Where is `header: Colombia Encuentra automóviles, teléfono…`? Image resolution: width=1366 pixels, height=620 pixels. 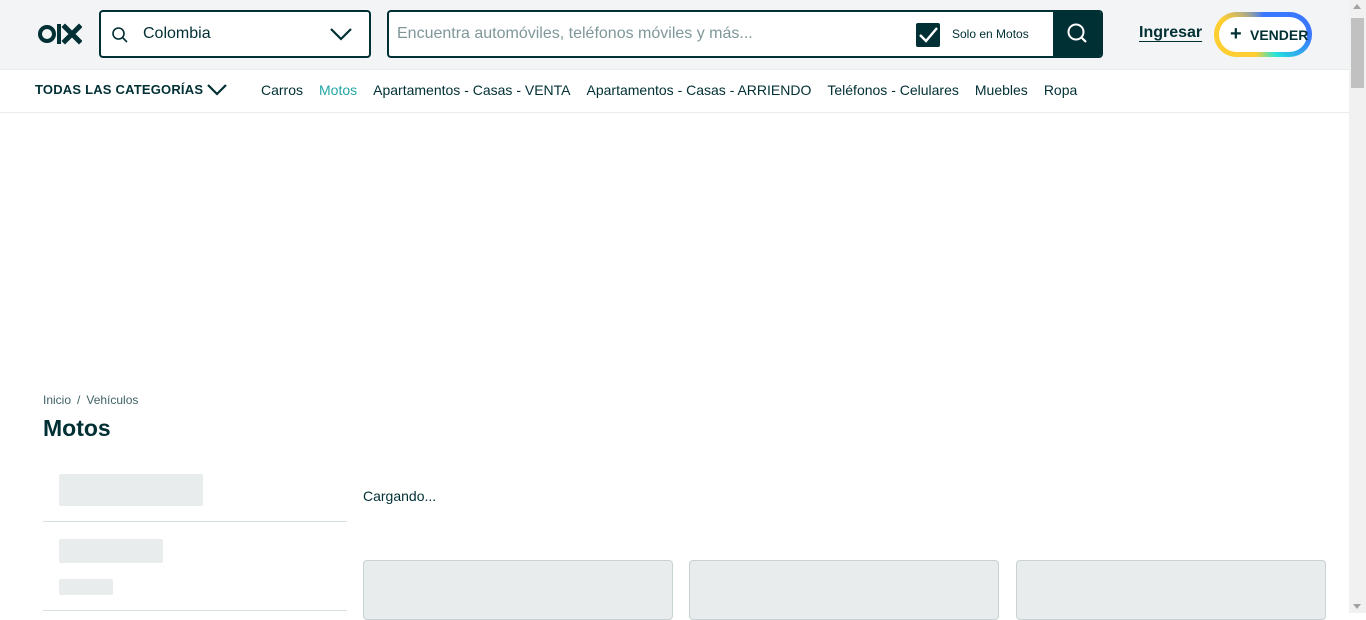 header: Colombia Encuentra automóviles, teléfono… is located at coordinates (674, 35).